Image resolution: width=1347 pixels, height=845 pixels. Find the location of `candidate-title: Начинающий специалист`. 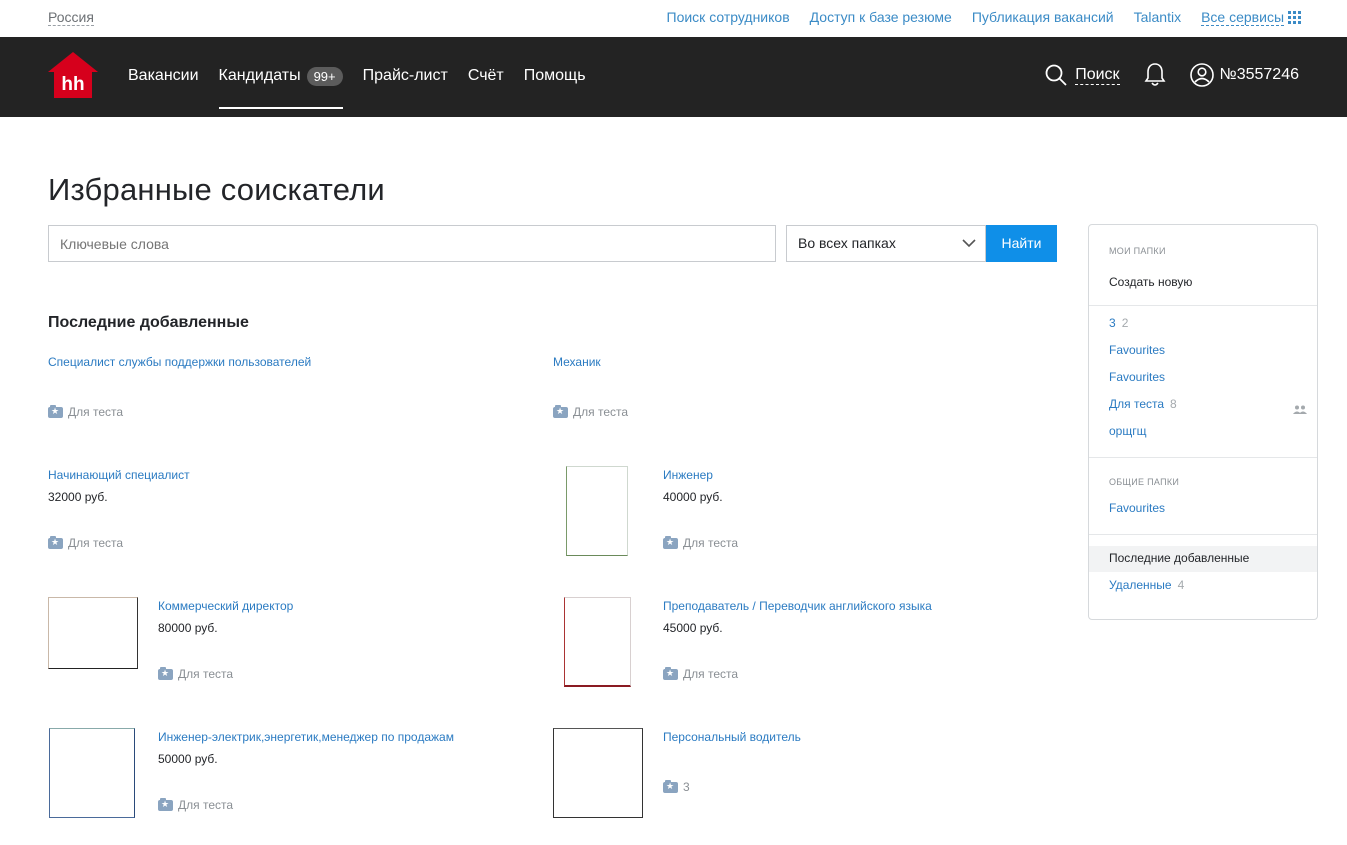

candidate-title: Начинающий специалист is located at coordinates (119, 475).